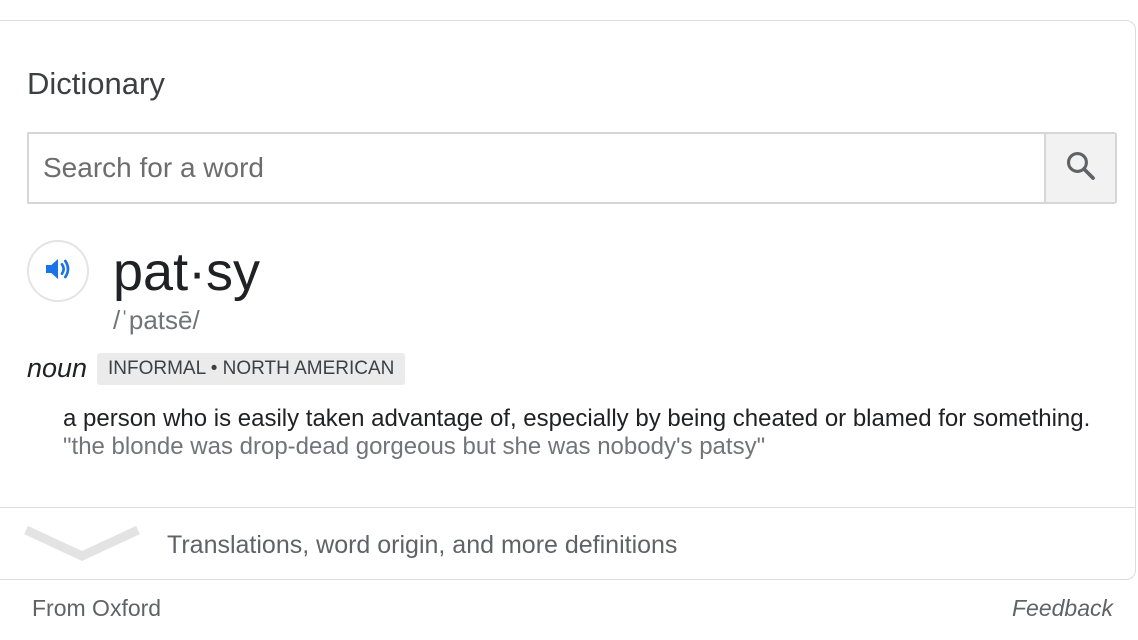 Image resolution: width=1138 pixels, height=640 pixels. I want to click on chevron-down-icon, so click(82, 546).